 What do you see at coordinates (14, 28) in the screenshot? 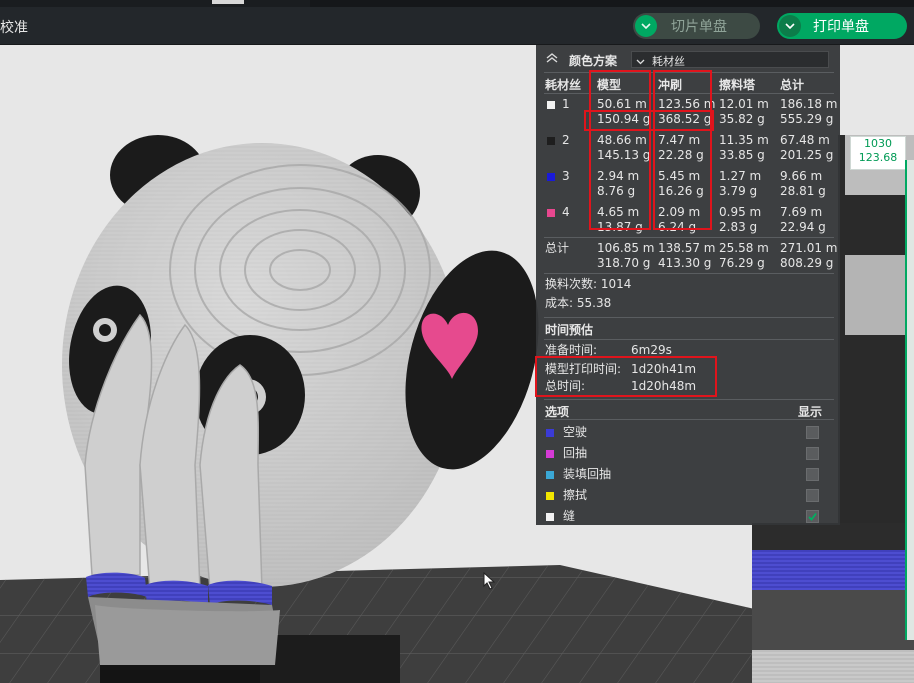
I see `page-title: 校准` at bounding box center [14, 28].